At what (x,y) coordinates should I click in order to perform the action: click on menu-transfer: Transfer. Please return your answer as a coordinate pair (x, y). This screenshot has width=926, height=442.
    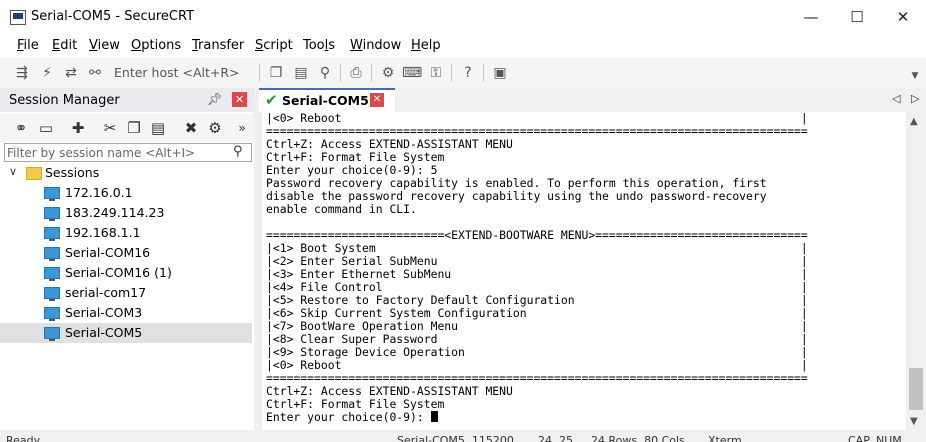
    Looking at the image, I should click on (218, 45).